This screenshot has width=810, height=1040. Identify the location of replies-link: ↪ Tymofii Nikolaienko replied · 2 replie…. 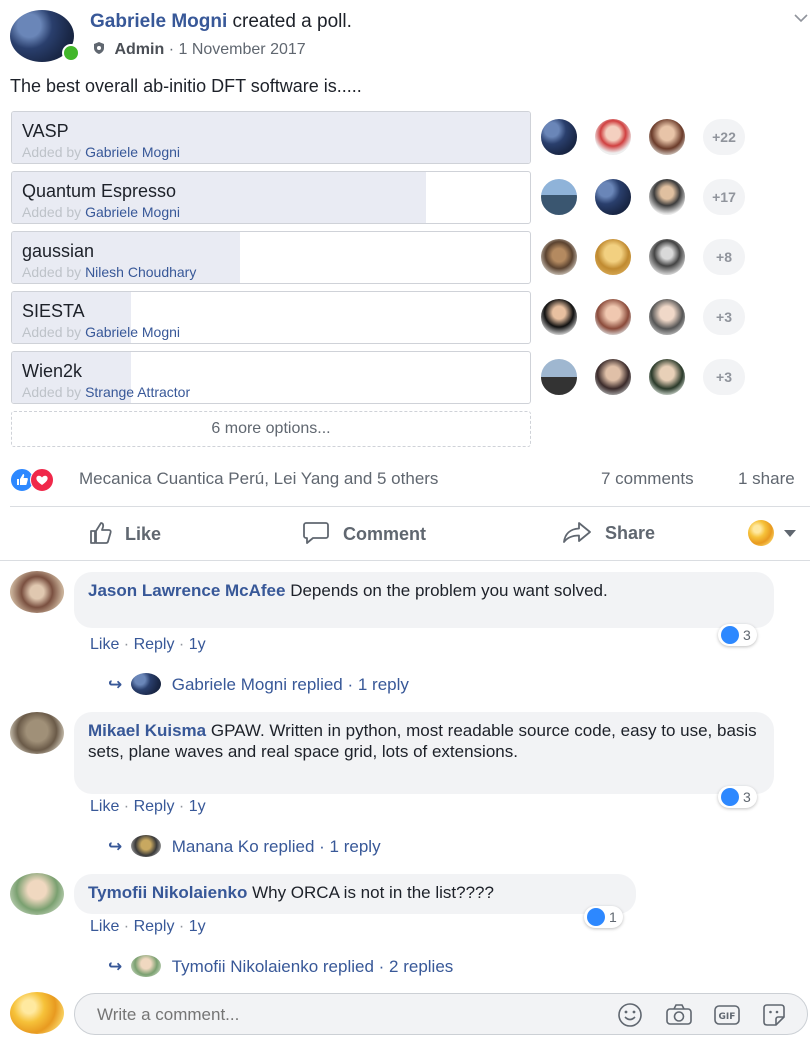
(280, 966).